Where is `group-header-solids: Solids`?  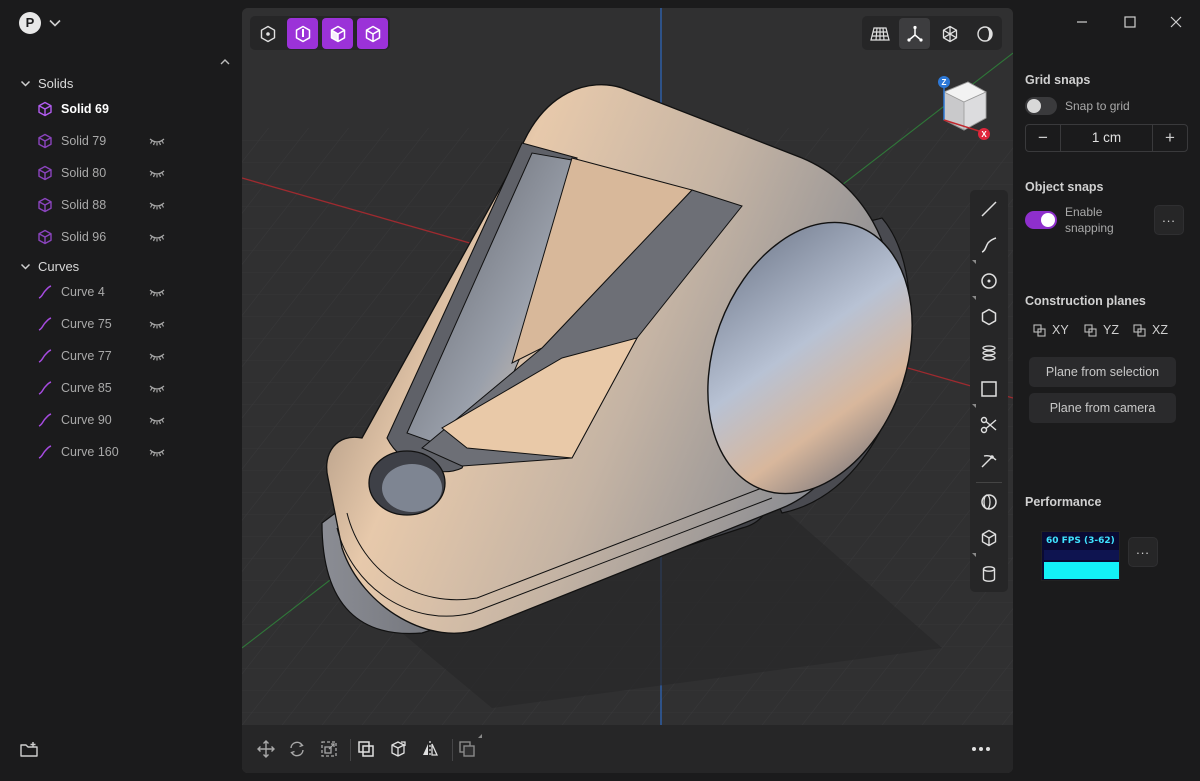
group-header-solids: Solids is located at coordinates (46, 83).